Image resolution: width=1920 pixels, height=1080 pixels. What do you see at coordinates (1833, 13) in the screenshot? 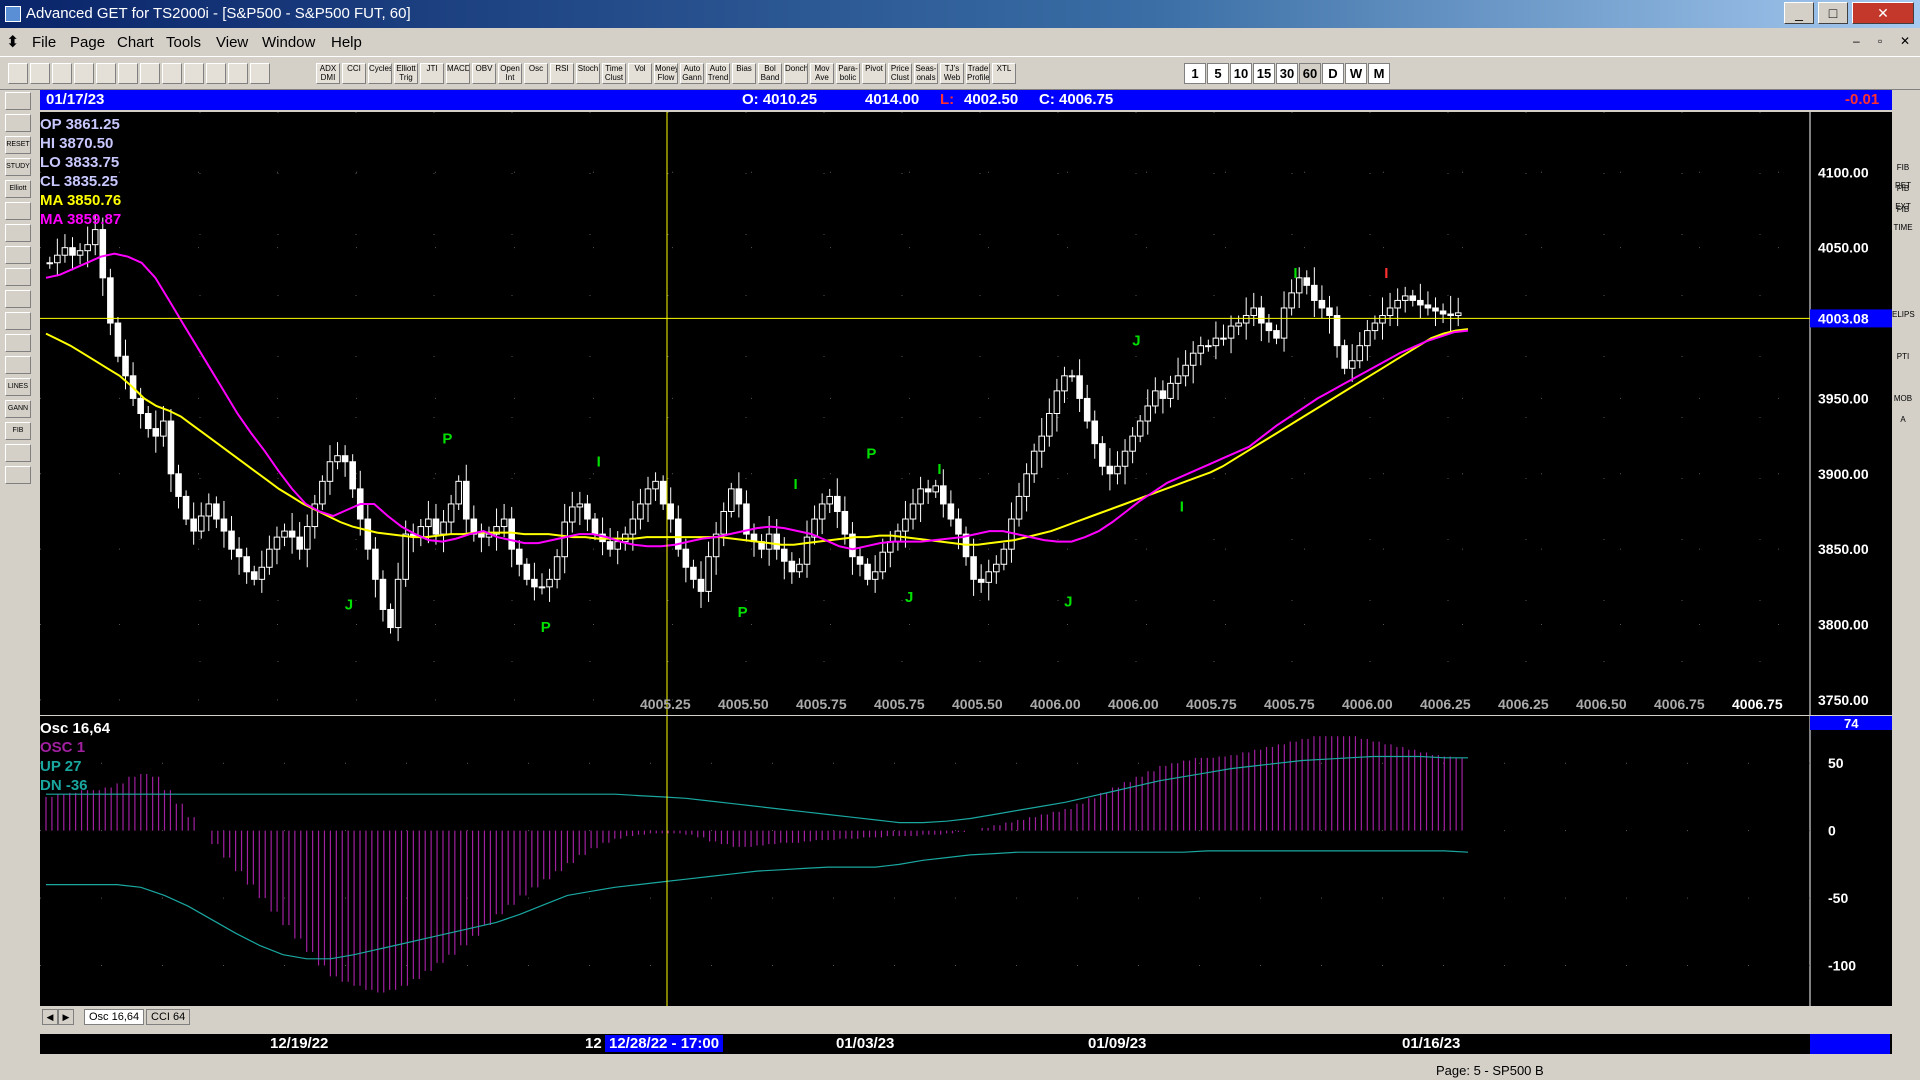
I see `maximize-button: □` at bounding box center [1833, 13].